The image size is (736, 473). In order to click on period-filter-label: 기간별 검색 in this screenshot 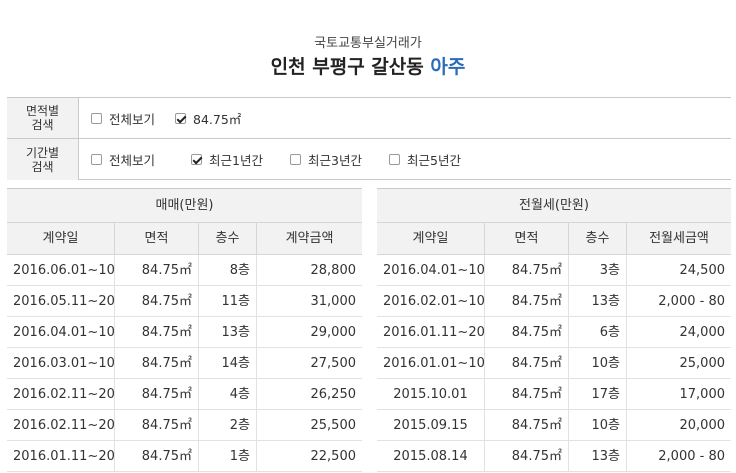, I will do `click(43, 159)`.